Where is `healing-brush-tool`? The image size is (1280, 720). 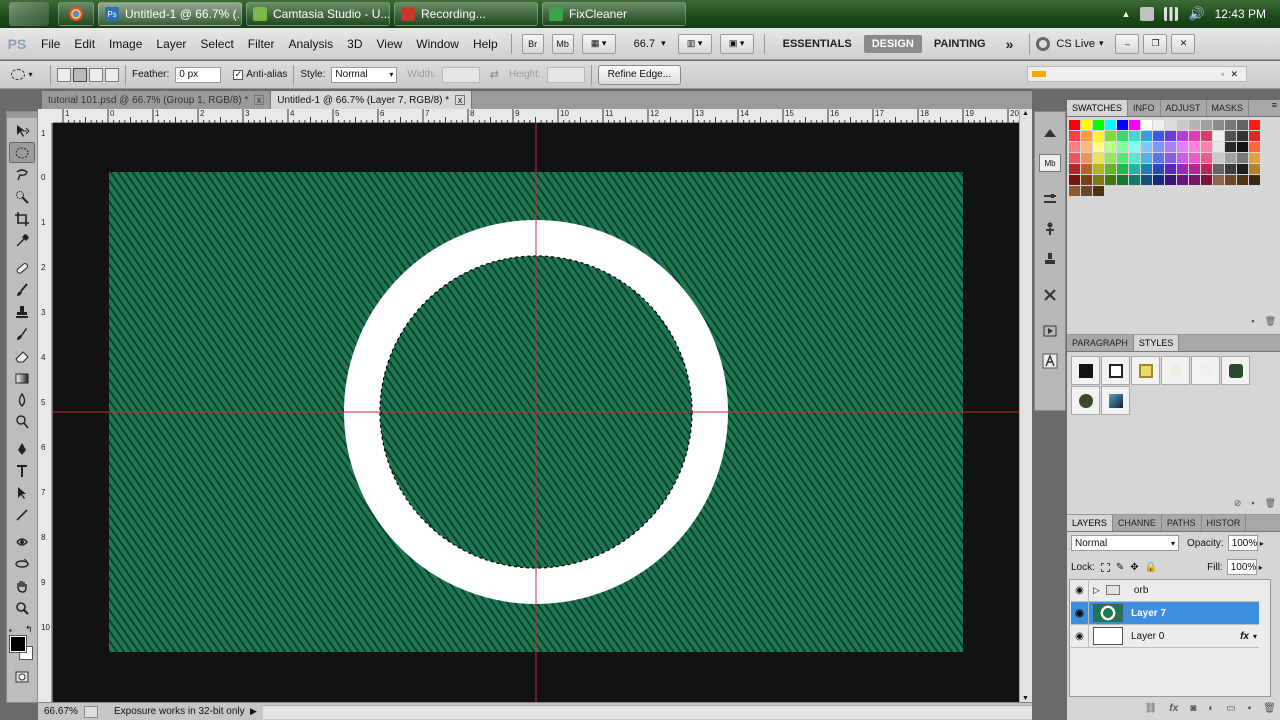 healing-brush-tool is located at coordinates (22, 267).